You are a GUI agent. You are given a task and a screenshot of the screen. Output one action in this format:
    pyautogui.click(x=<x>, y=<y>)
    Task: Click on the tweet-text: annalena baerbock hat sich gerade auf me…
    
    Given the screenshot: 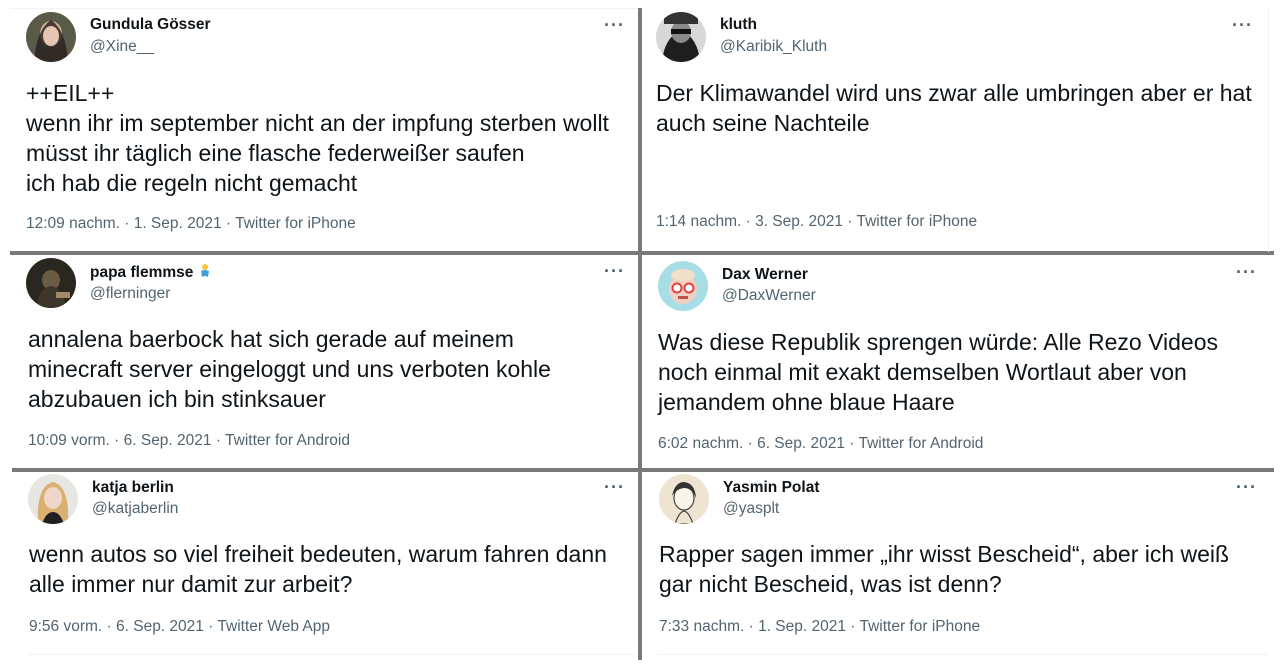 What is the action you would take?
    pyautogui.click(x=289, y=369)
    